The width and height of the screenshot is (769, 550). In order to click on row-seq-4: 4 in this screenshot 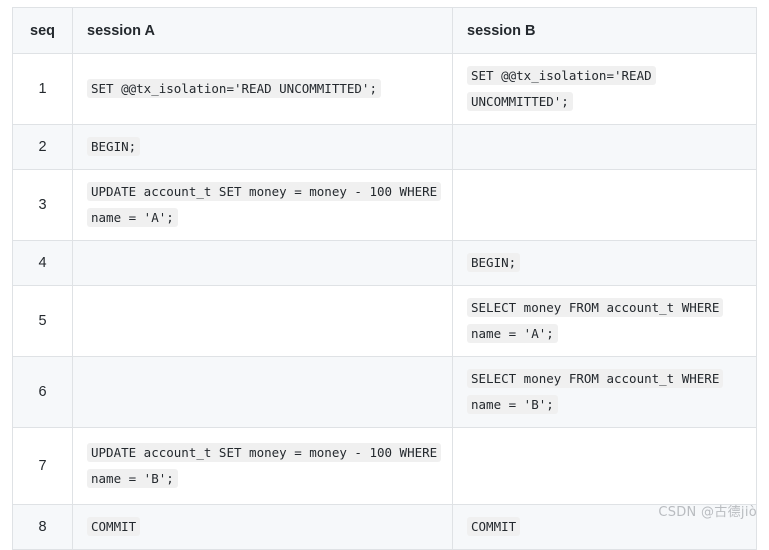, I will do `click(42, 263)`.